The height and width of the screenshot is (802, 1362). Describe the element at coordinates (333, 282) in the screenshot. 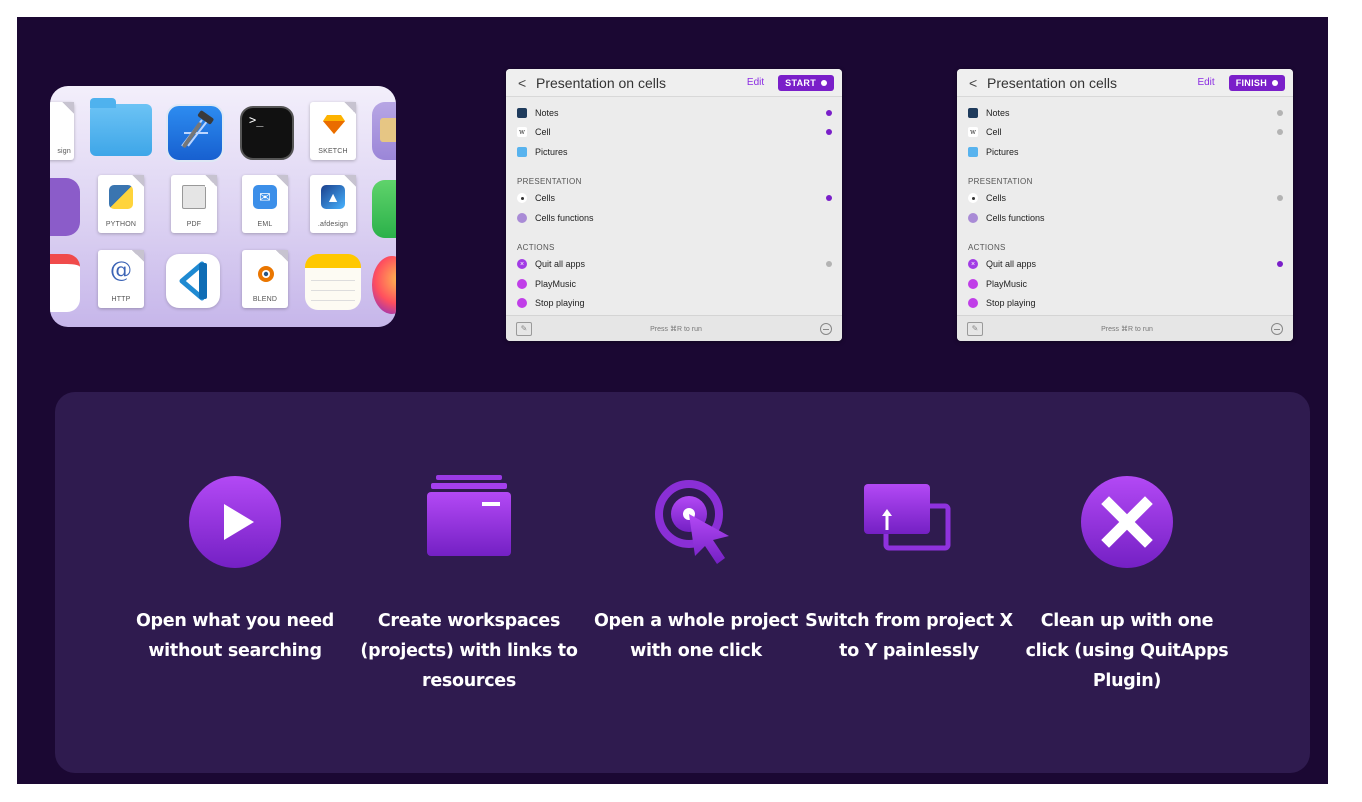

I see `notes-app-icon` at that location.